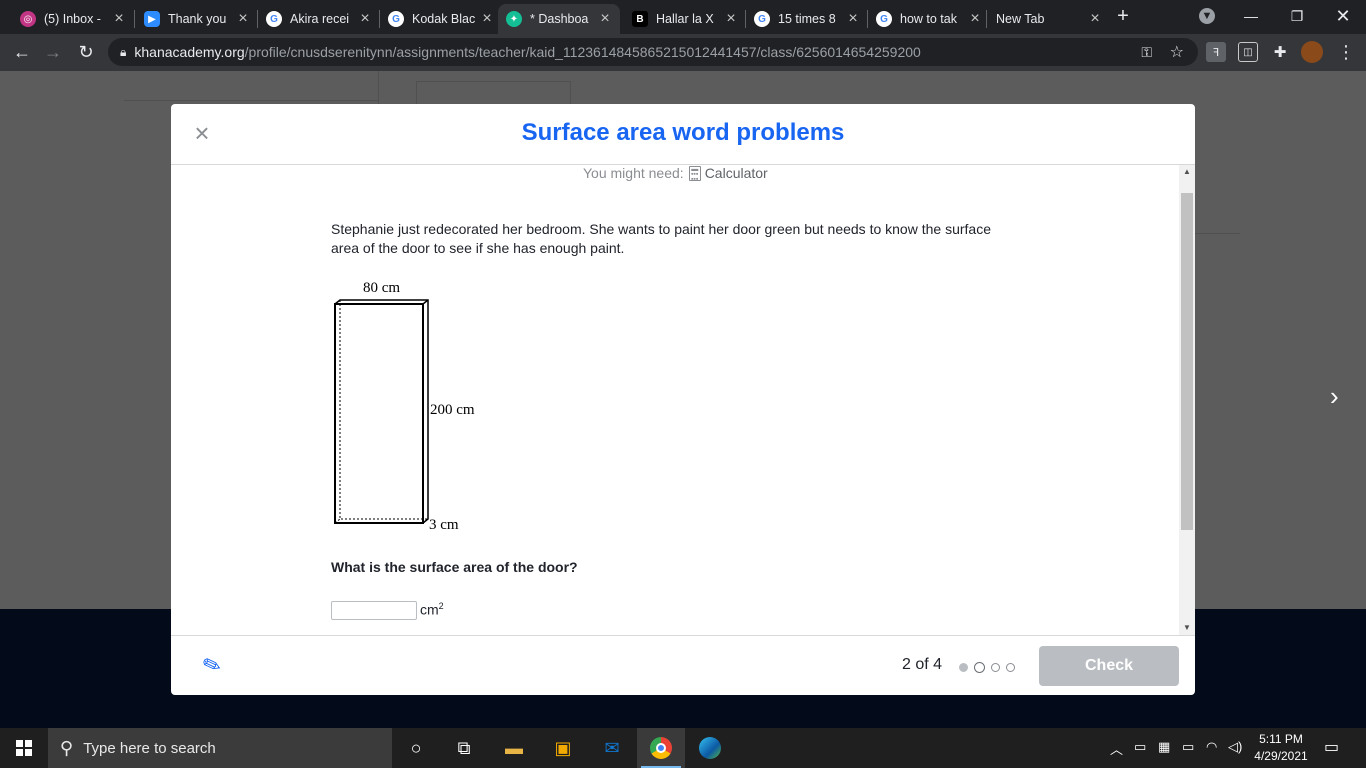 Image resolution: width=1366 pixels, height=768 pixels. Describe the element at coordinates (922, 664) in the screenshot. I see `progress-text: 2 of 4` at that location.